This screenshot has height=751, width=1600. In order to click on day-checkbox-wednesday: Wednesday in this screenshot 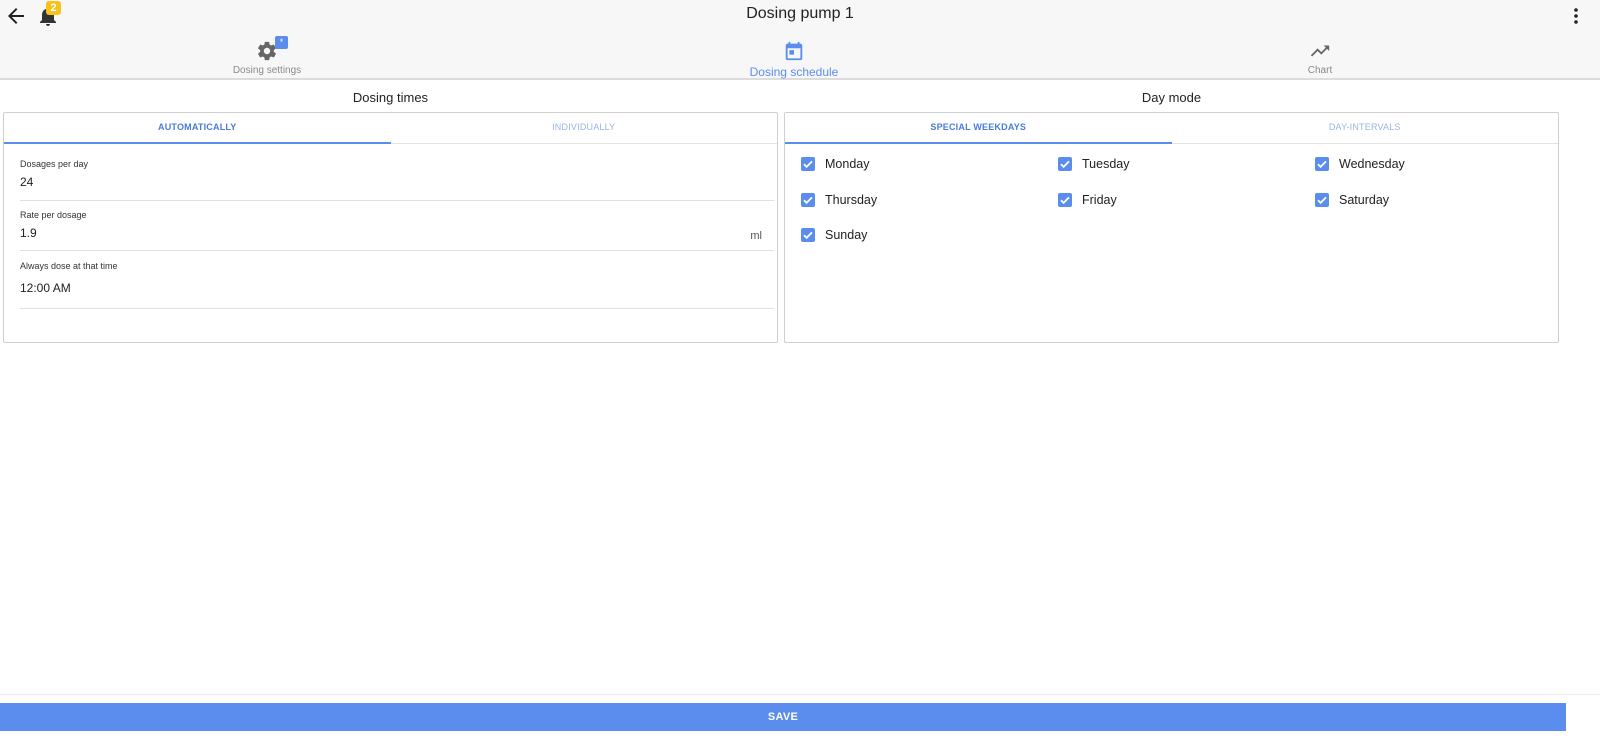, I will do `click(1415, 165)`.